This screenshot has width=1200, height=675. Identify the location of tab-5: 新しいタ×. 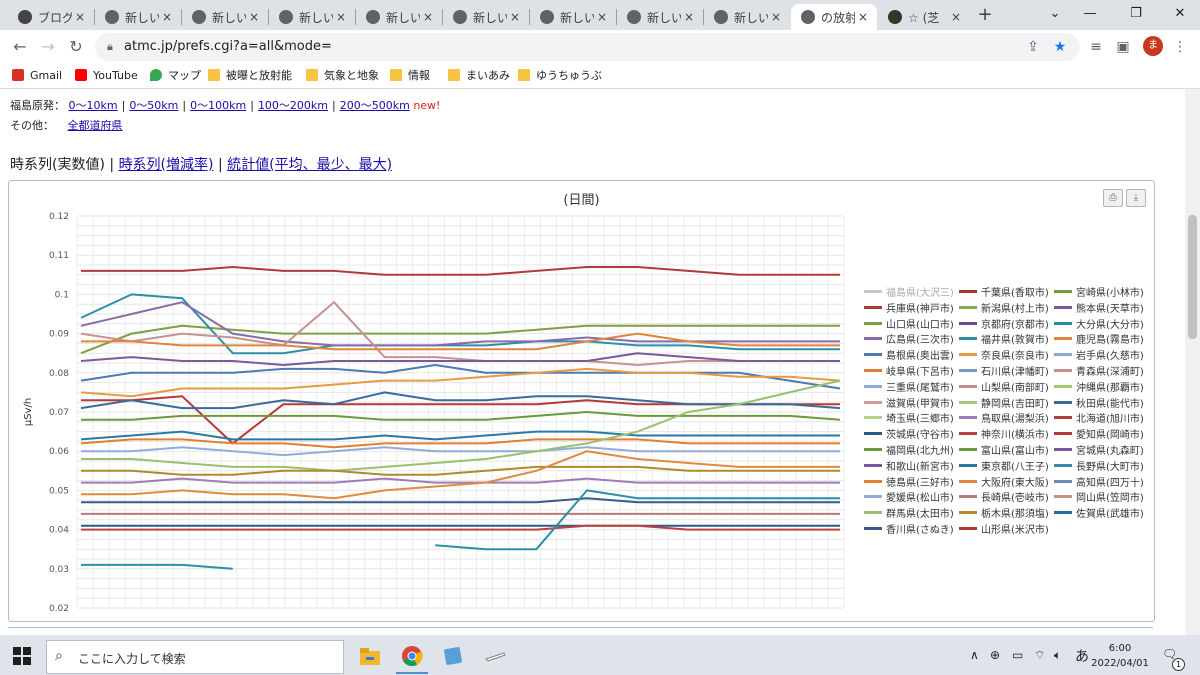
(486, 17).